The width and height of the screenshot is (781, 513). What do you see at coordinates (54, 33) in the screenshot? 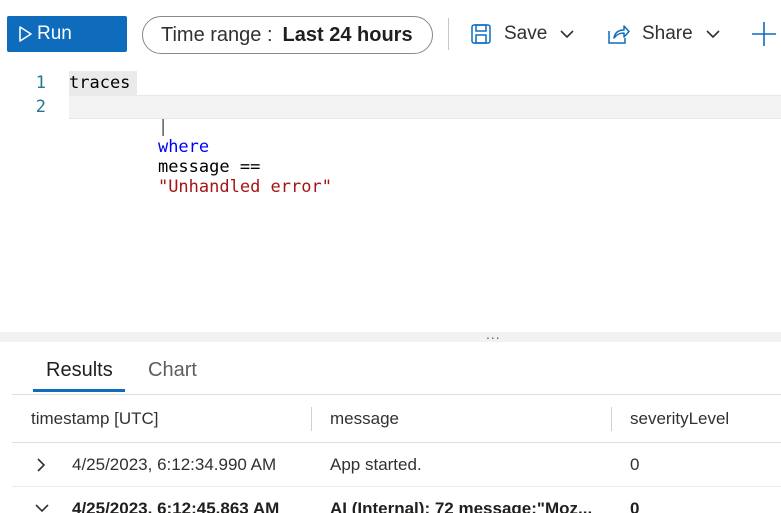
I see `run-button-label: Run` at bounding box center [54, 33].